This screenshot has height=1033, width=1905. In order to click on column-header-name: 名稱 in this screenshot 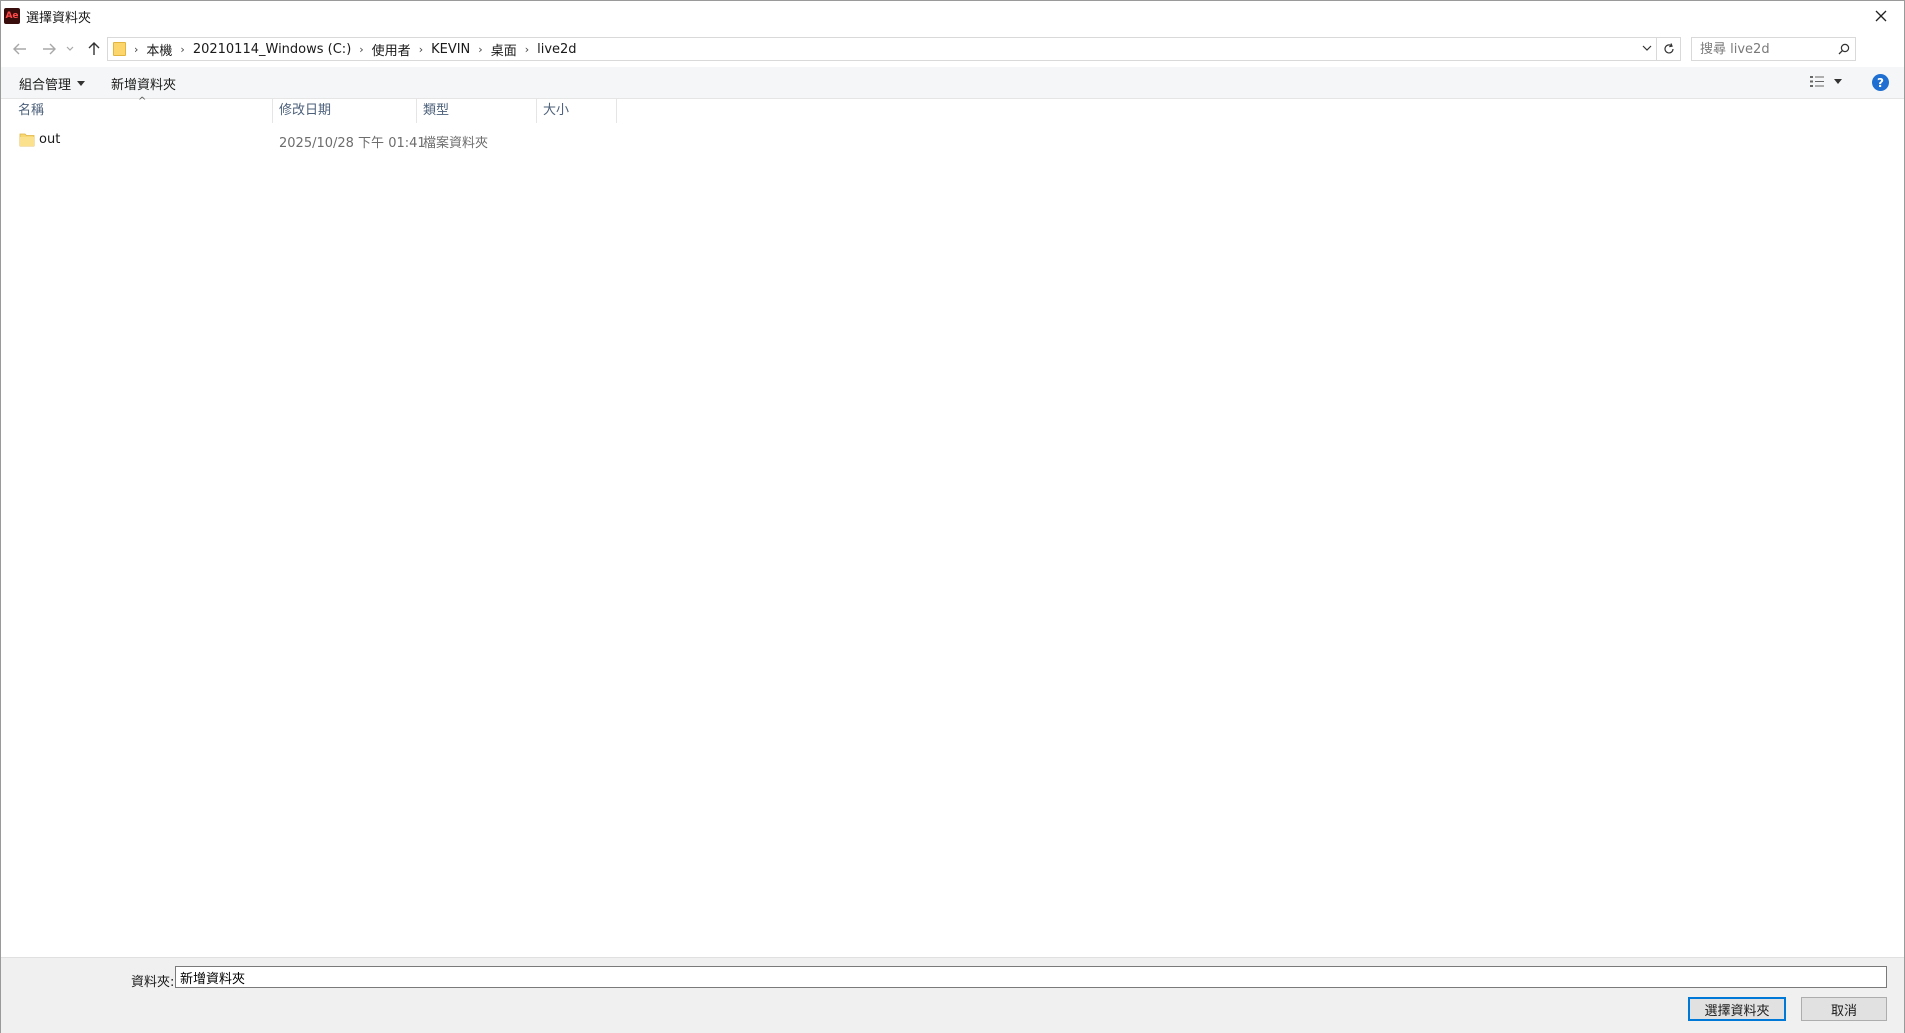, I will do `click(142, 111)`.